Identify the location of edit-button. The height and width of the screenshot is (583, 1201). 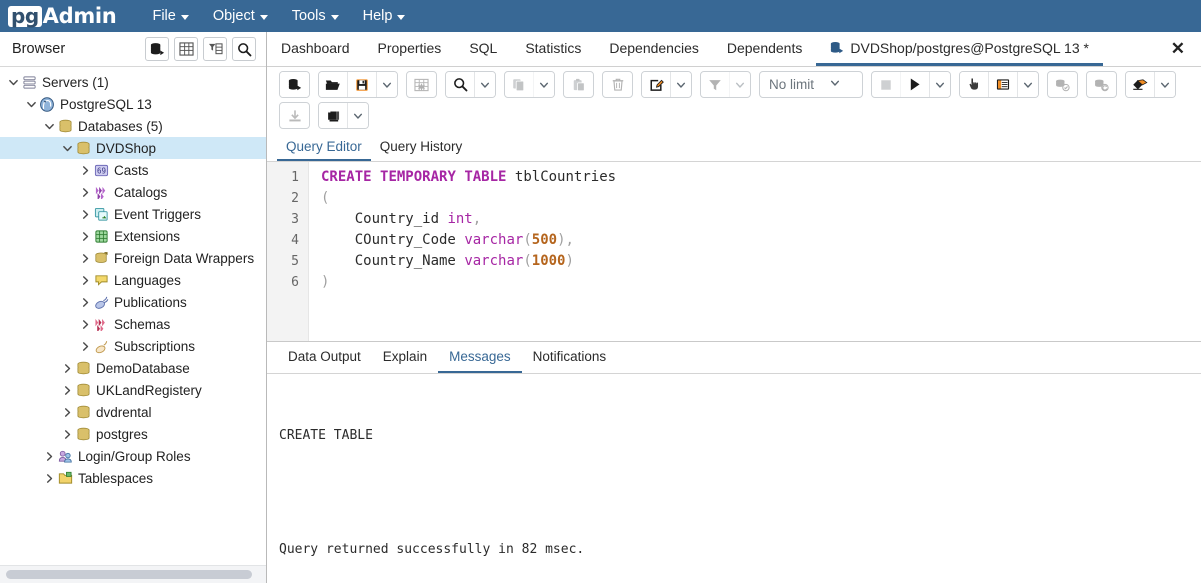
(656, 84).